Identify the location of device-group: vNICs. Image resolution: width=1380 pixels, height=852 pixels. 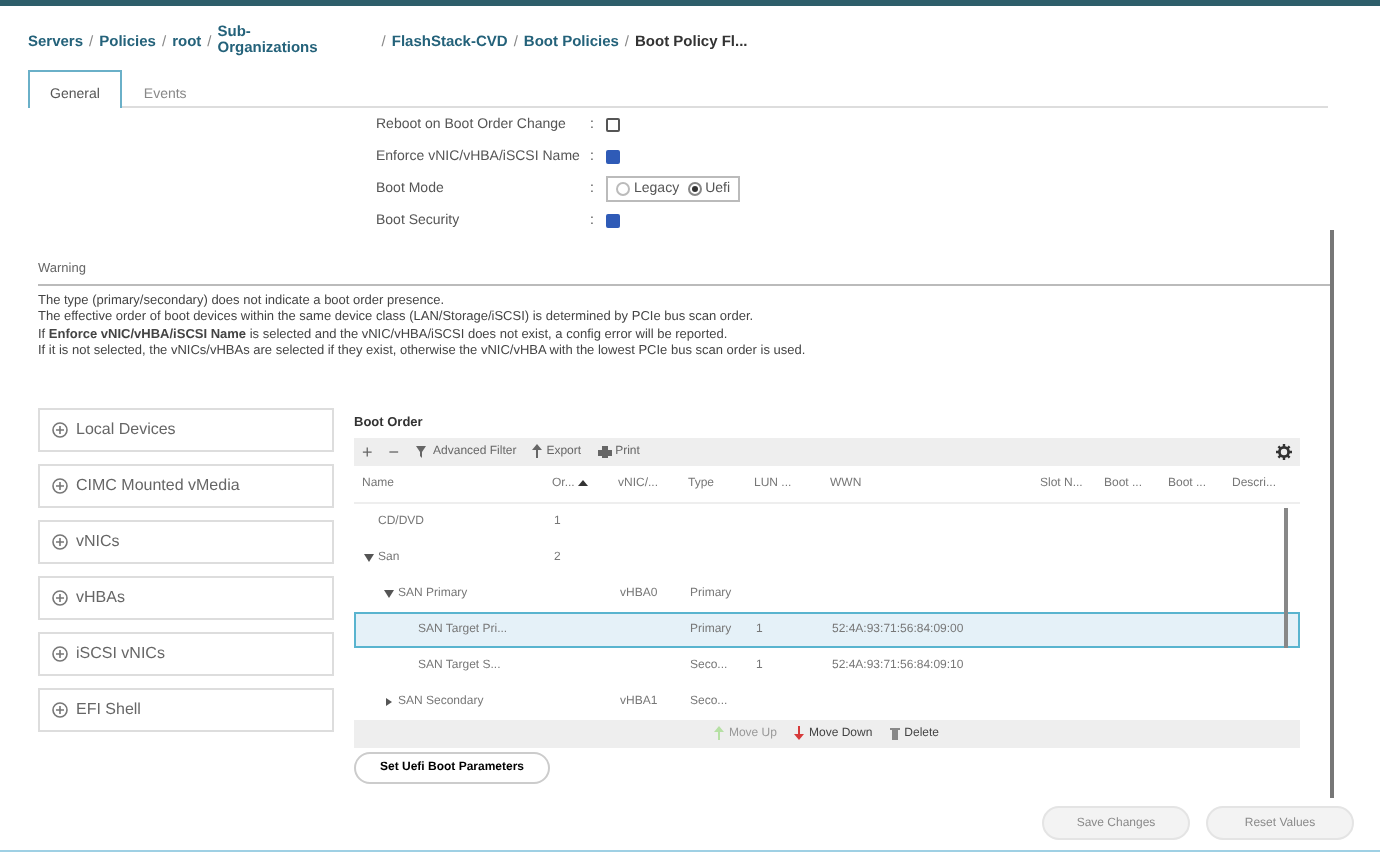
(186, 541).